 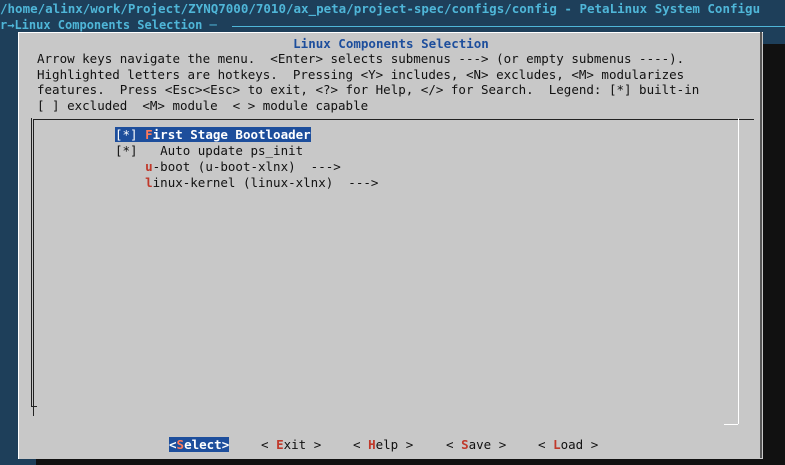 I want to click on exit-button: < Exit >, so click(x=291, y=444).